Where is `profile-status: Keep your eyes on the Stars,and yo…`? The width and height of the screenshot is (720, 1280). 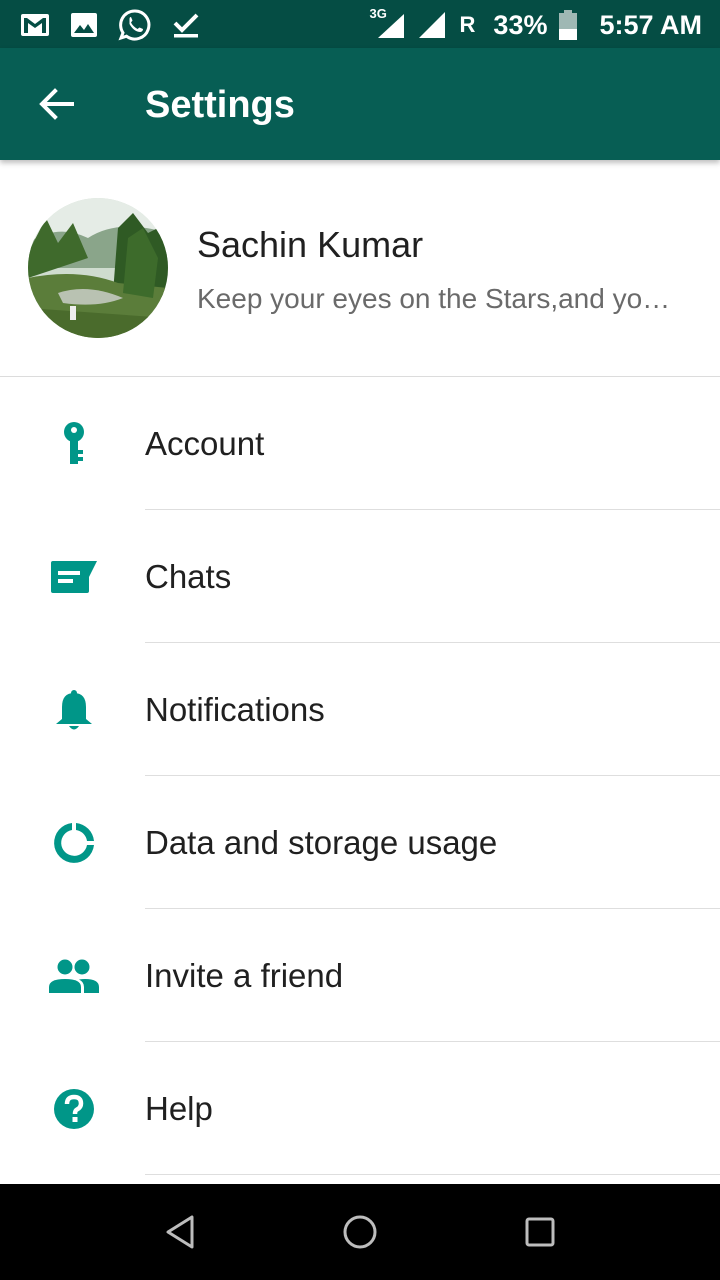
profile-status: Keep your eyes on the Stars,and yo… is located at coordinates (434, 298).